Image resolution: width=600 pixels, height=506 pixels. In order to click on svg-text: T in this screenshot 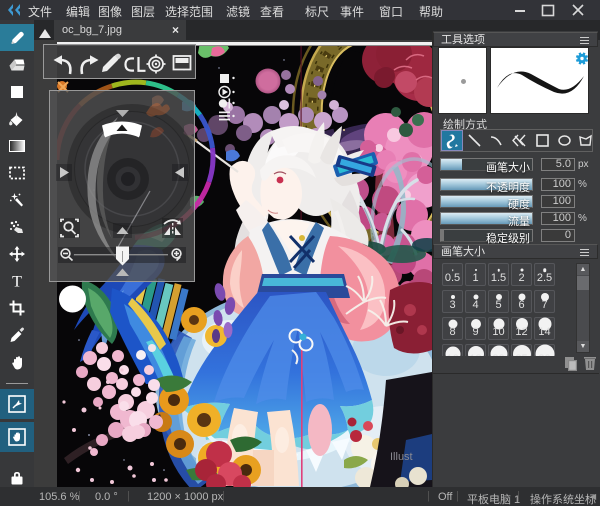, I will do `click(17, 280)`.